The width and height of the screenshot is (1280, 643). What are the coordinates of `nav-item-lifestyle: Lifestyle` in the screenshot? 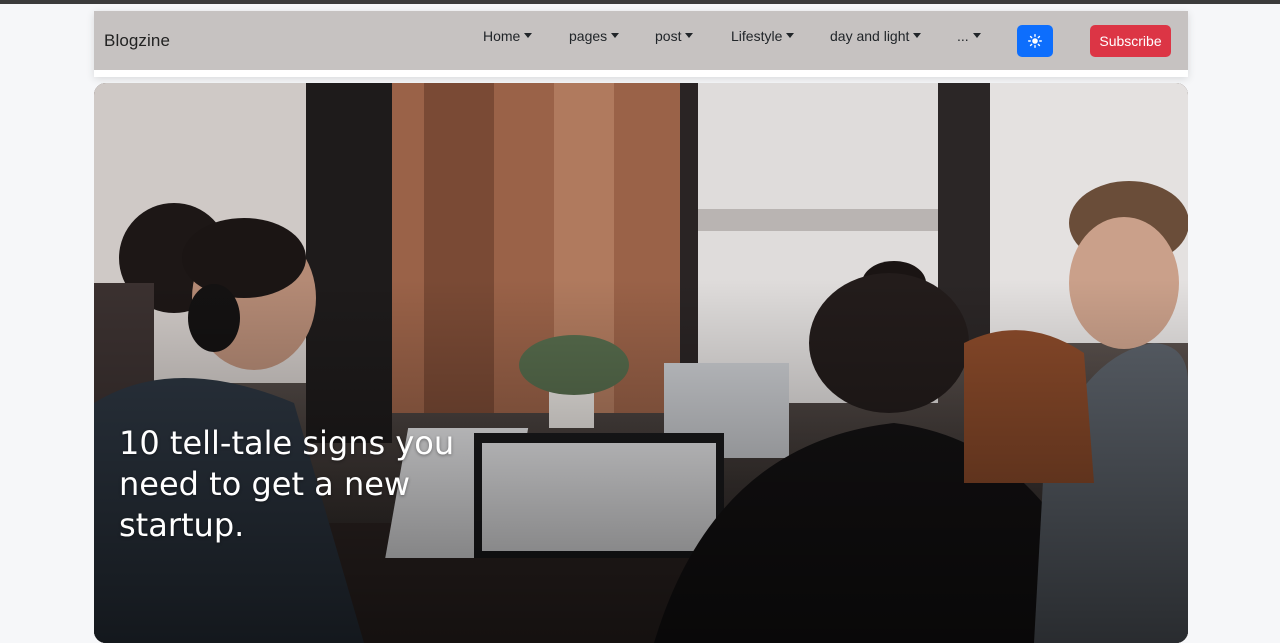 It's located at (763, 36).